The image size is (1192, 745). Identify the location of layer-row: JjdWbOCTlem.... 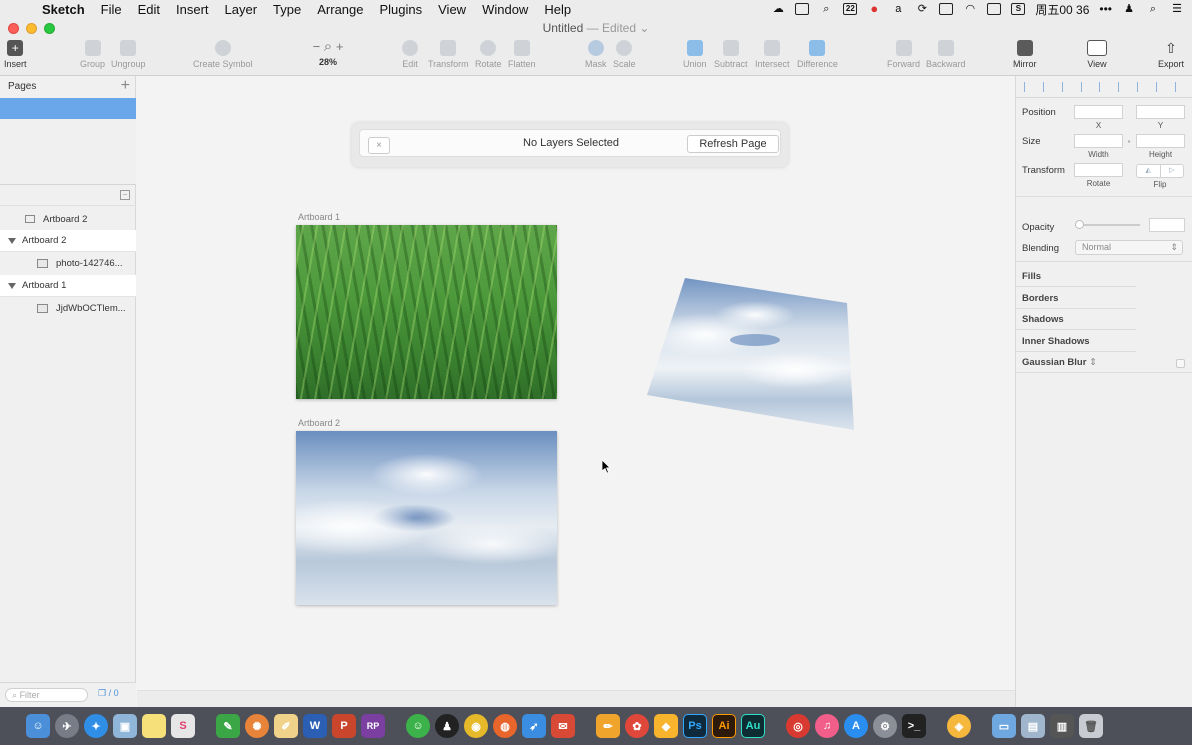
(68, 308).